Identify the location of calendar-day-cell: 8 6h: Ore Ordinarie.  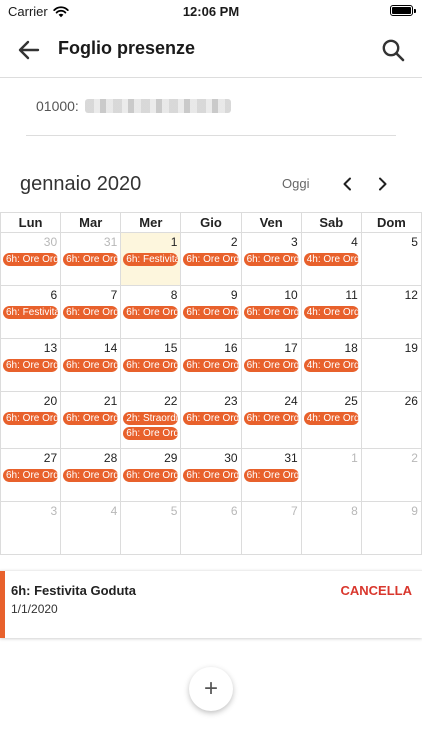
(151, 312).